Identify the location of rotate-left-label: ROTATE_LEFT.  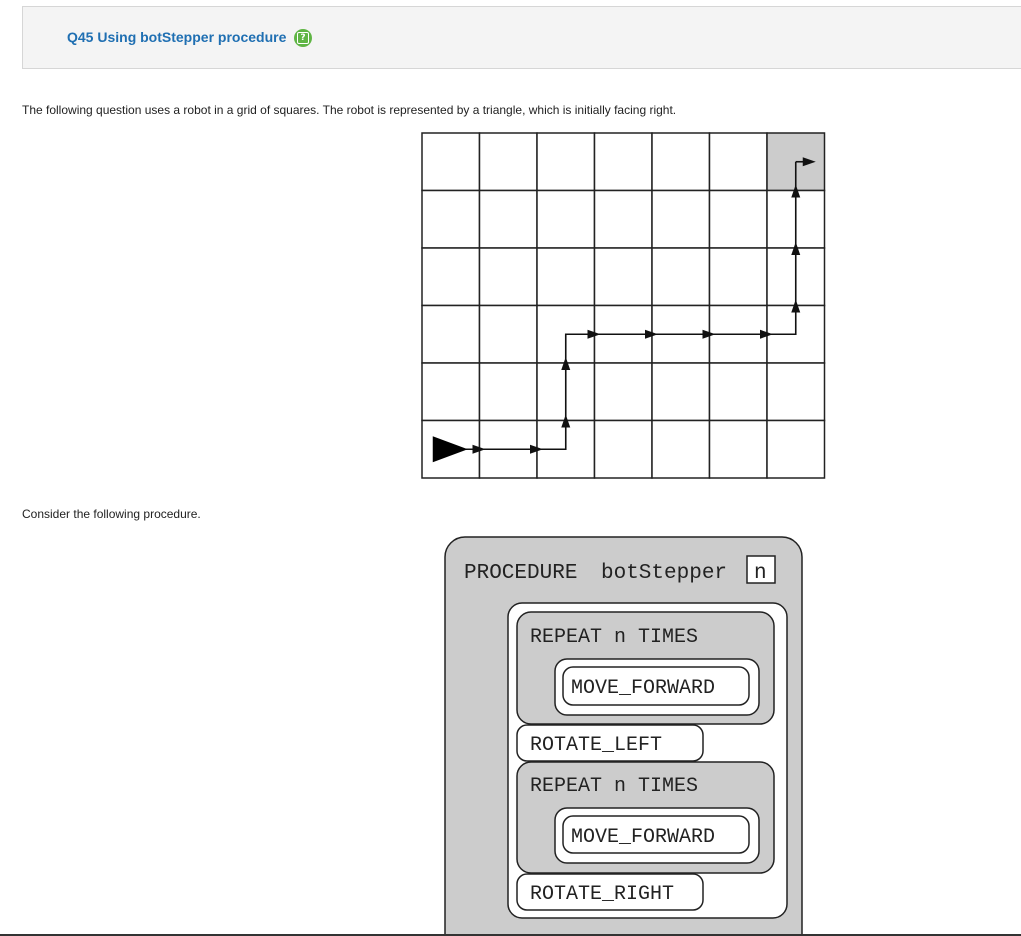
(596, 745).